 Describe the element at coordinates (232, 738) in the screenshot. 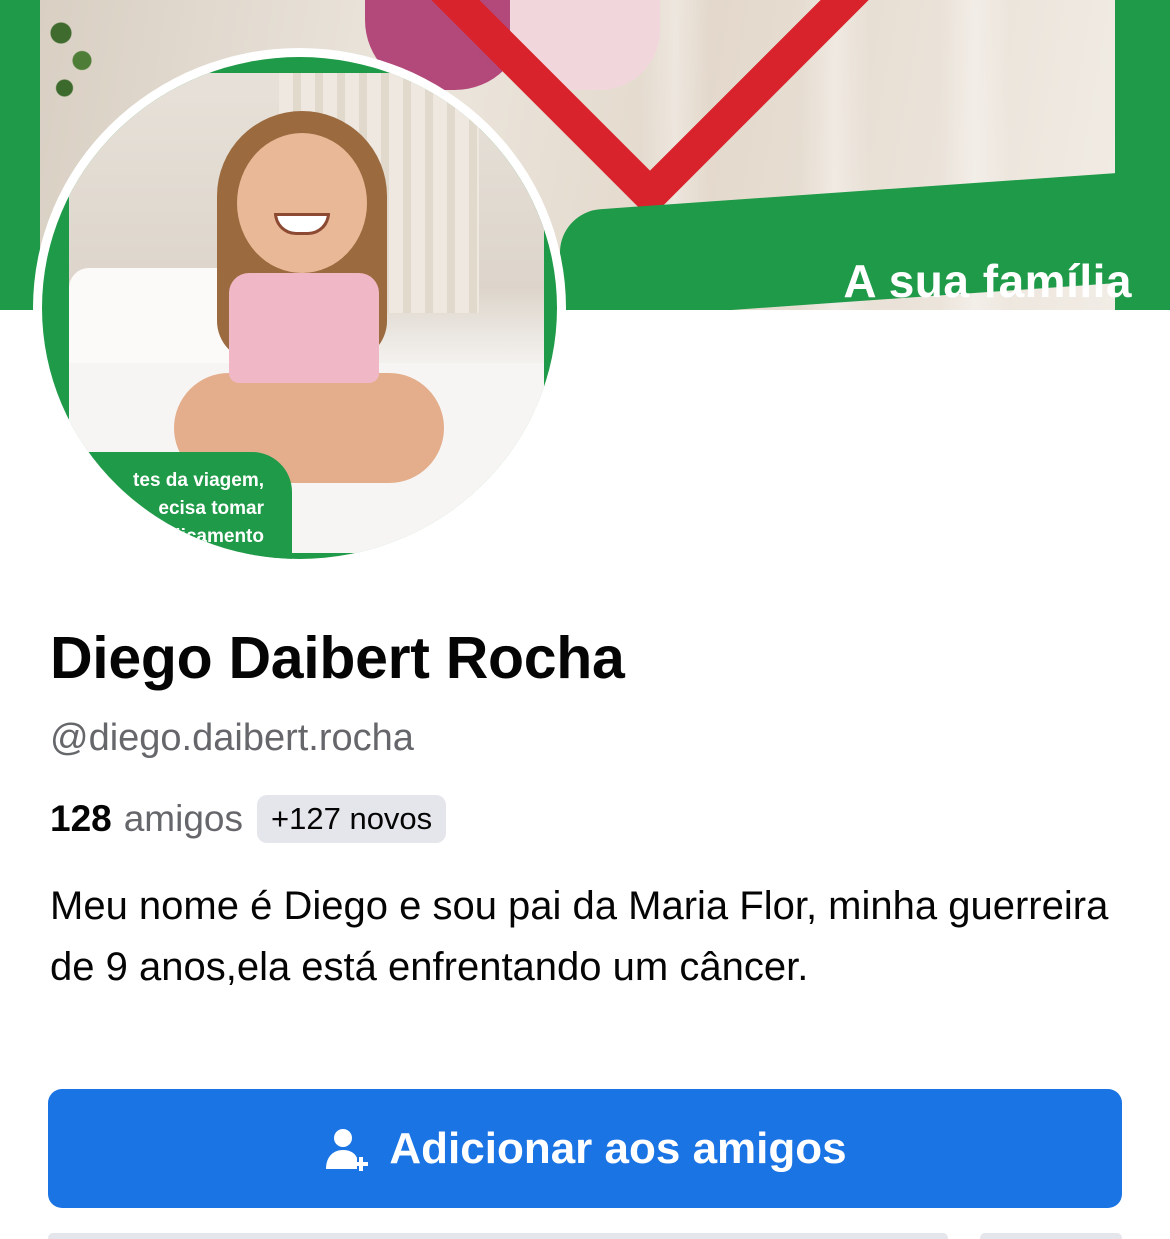

I see `profile-handle: @diego.daibert.rocha` at that location.